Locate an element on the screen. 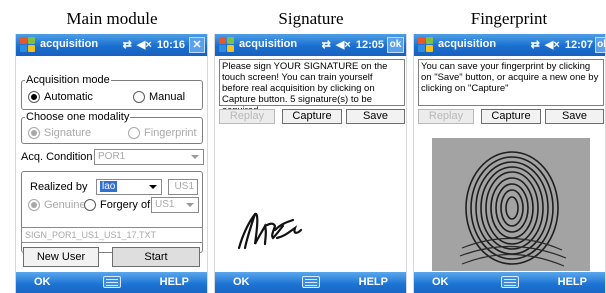  radio-signature-label: Signature is located at coordinates (68, 133).